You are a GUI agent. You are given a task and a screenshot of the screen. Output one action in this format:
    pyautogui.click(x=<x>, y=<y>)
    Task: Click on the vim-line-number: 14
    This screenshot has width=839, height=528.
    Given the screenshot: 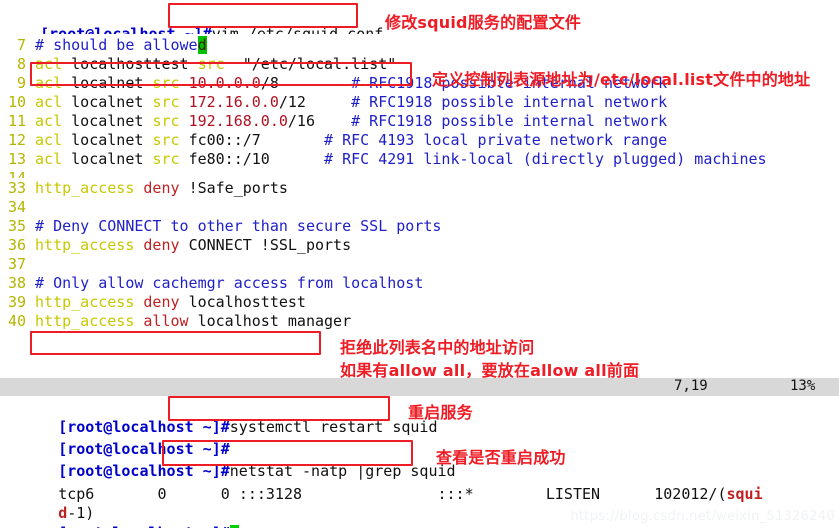 What is the action you would take?
    pyautogui.click(x=16, y=173)
    